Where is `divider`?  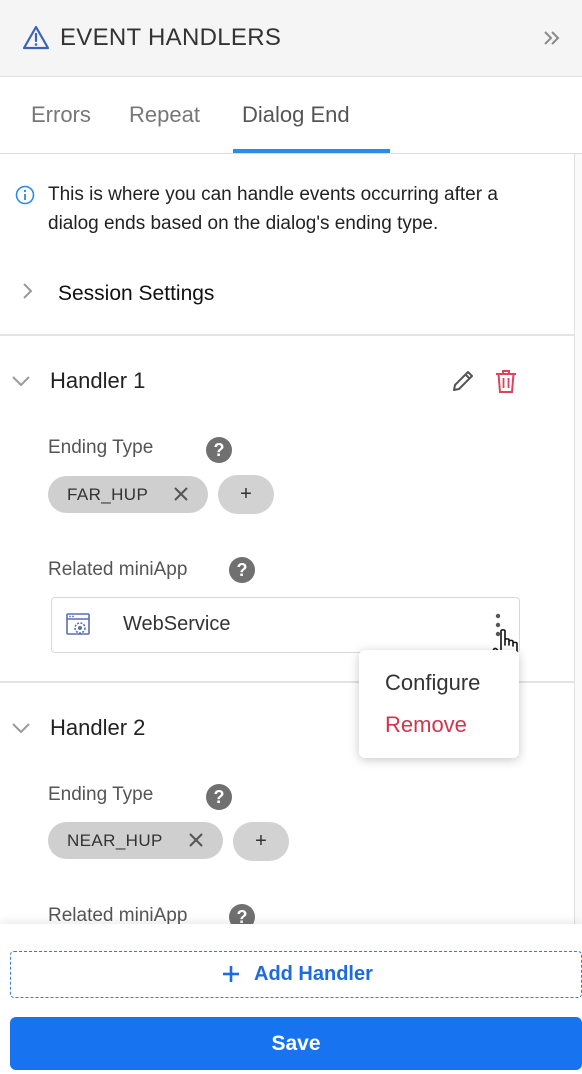
divider is located at coordinates (287, 335).